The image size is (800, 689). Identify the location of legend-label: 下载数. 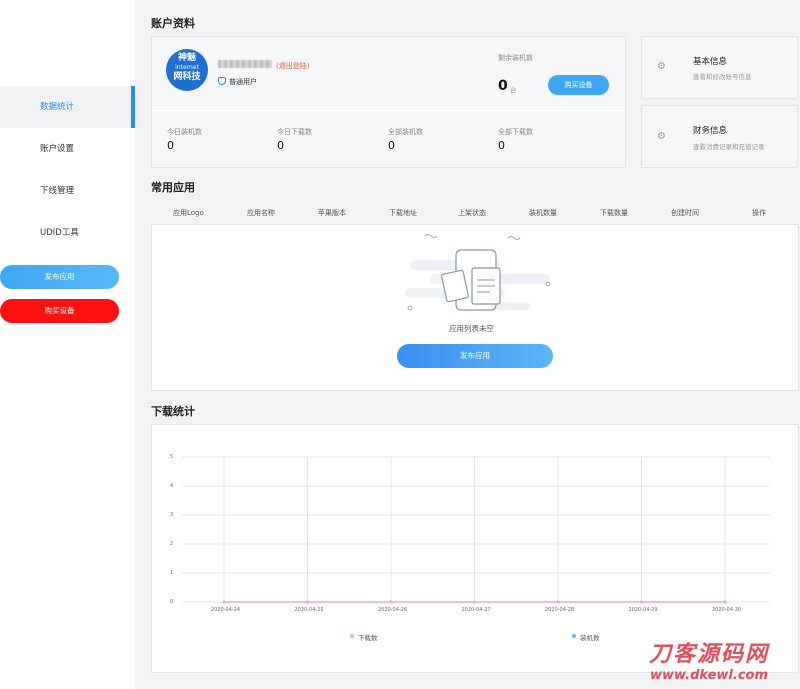
(368, 637).